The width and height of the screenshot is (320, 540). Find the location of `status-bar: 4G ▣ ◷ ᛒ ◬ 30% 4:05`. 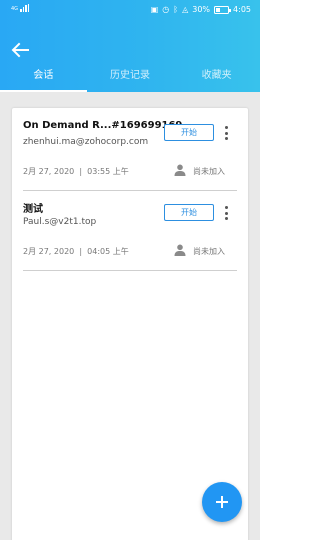

status-bar: 4G ▣ ◷ ᛒ ◬ 30% 4:05 is located at coordinates (130, 10).